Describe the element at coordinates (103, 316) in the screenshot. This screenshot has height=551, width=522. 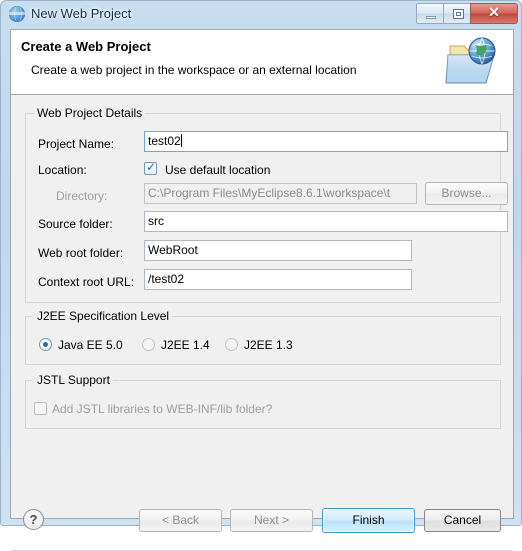
I see `group-title-j2ee-specification-level: J2EE Specification Level` at that location.